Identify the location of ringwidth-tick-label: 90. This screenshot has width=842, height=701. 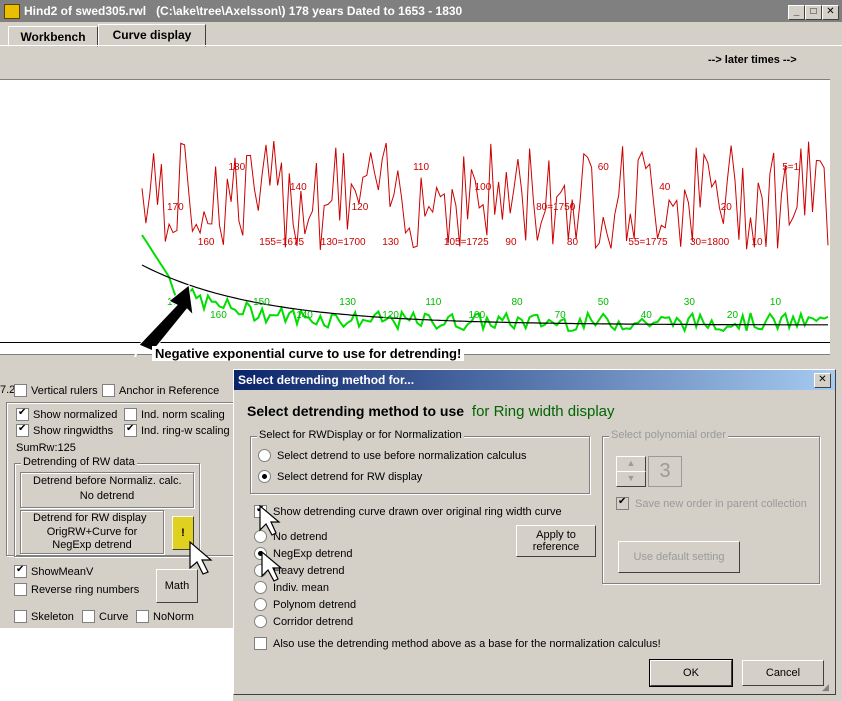
(511, 242).